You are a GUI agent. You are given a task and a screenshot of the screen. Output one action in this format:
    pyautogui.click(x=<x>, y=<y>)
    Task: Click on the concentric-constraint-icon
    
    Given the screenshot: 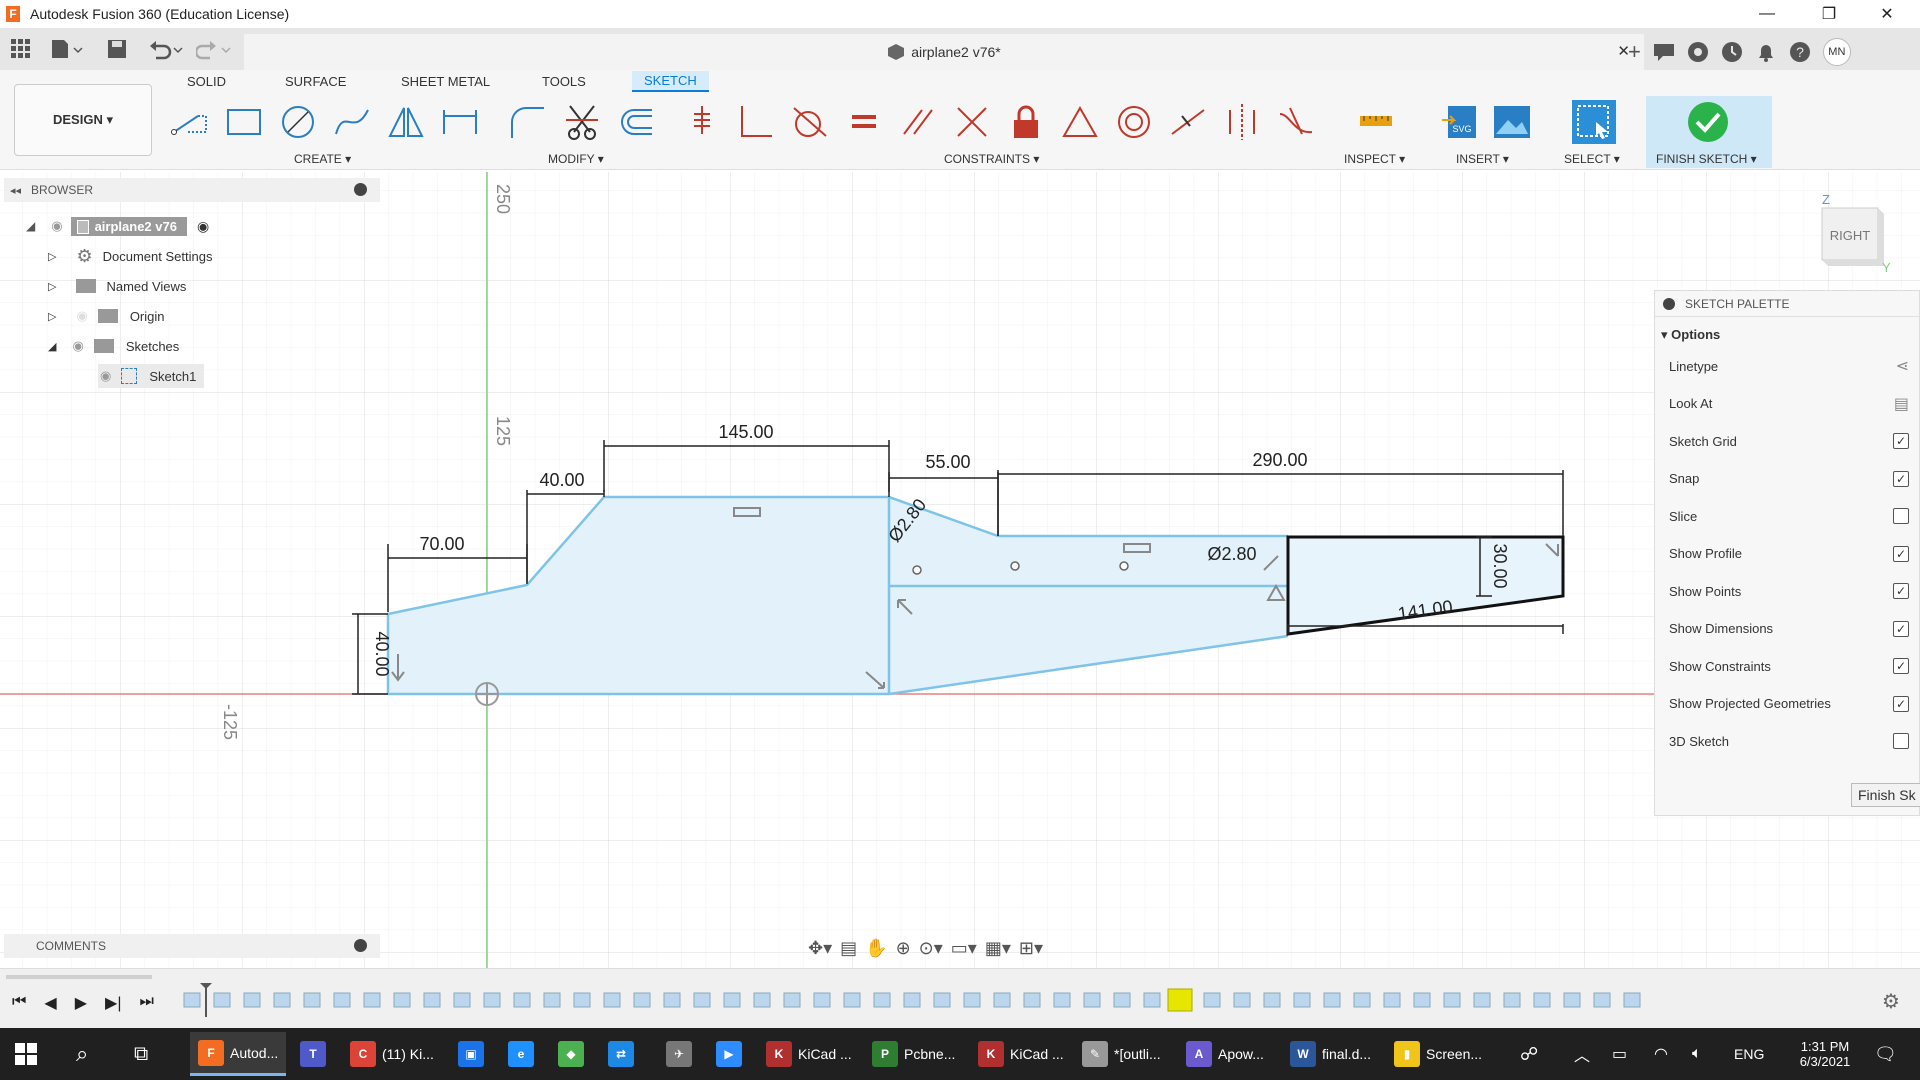 What is the action you would take?
    pyautogui.click(x=1134, y=122)
    